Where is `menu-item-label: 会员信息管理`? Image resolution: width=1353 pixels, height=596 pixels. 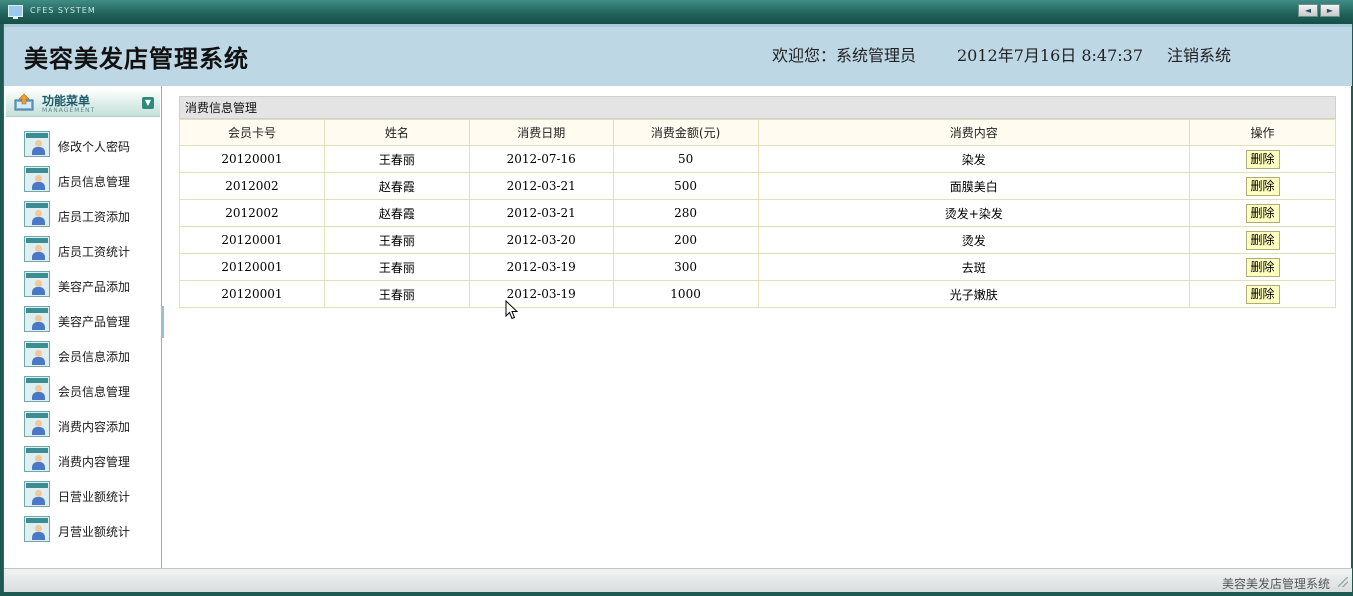
menu-item-label: 会员信息管理 is located at coordinates (94, 392).